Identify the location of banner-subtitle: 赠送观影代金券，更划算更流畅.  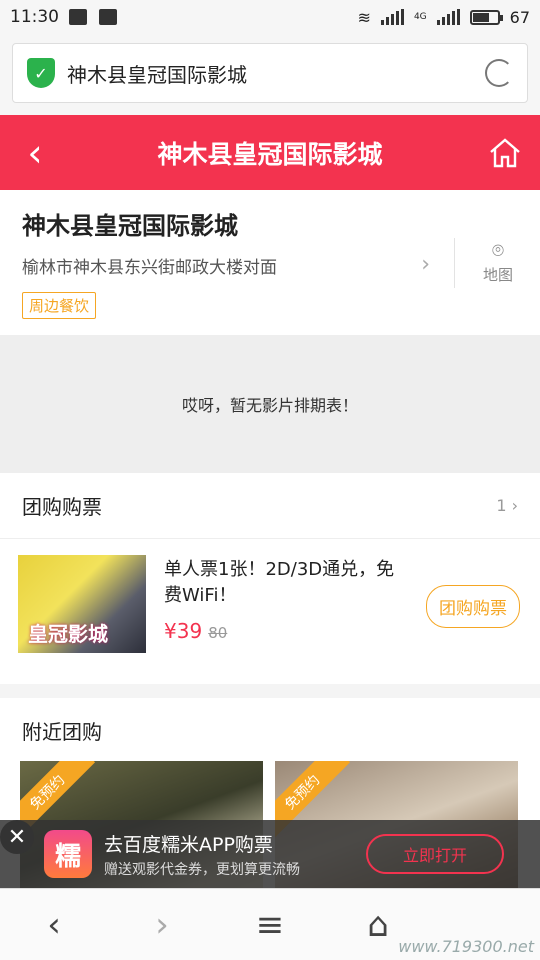
(202, 869).